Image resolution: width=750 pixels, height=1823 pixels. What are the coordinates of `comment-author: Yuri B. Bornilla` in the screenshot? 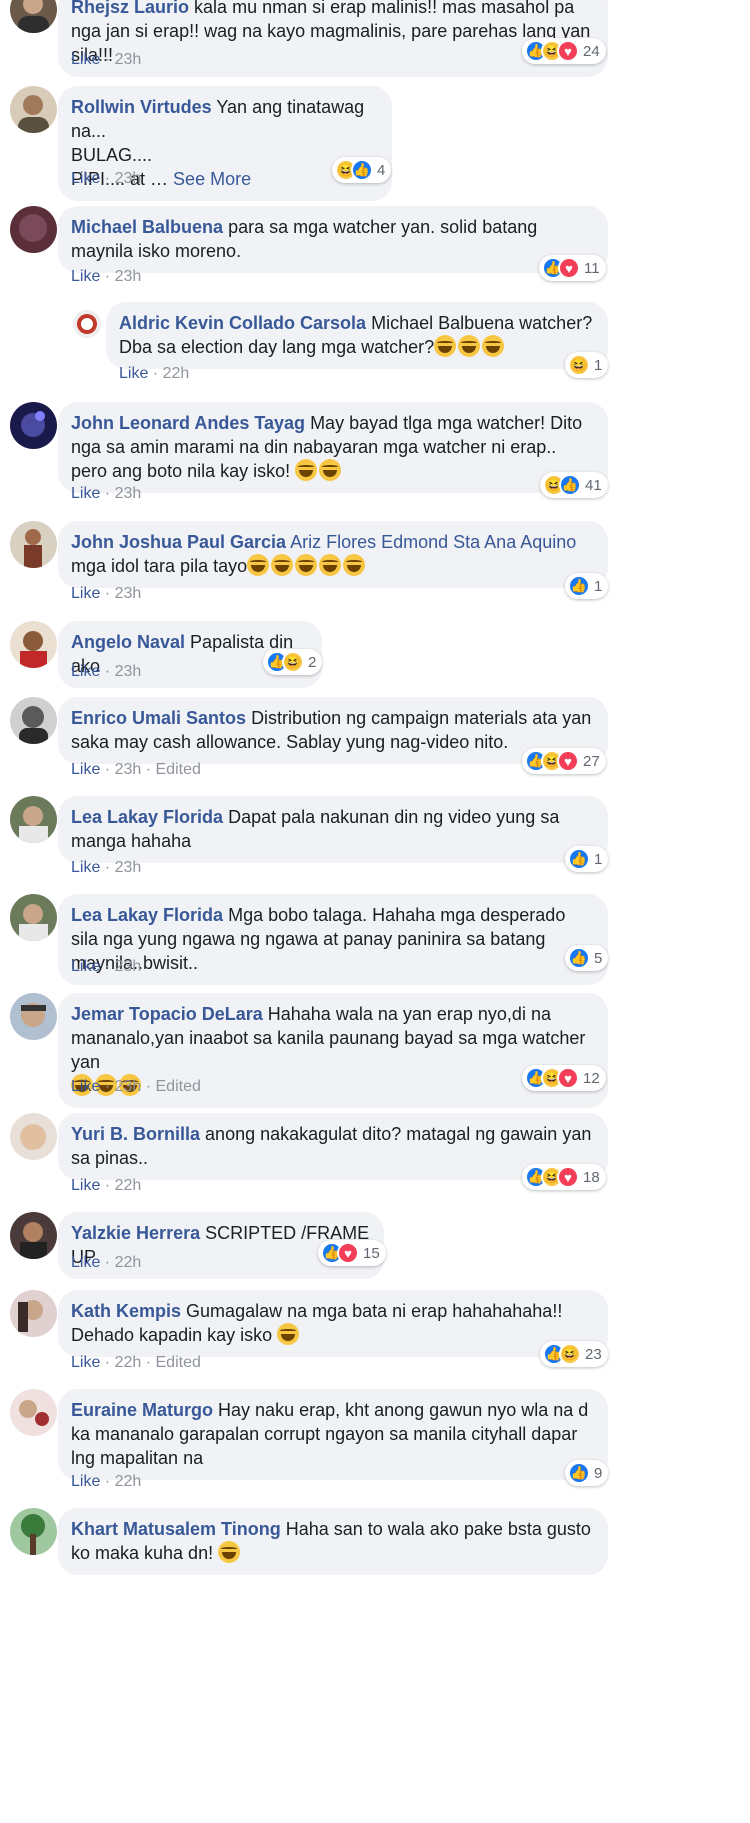 It's located at (135, 1134).